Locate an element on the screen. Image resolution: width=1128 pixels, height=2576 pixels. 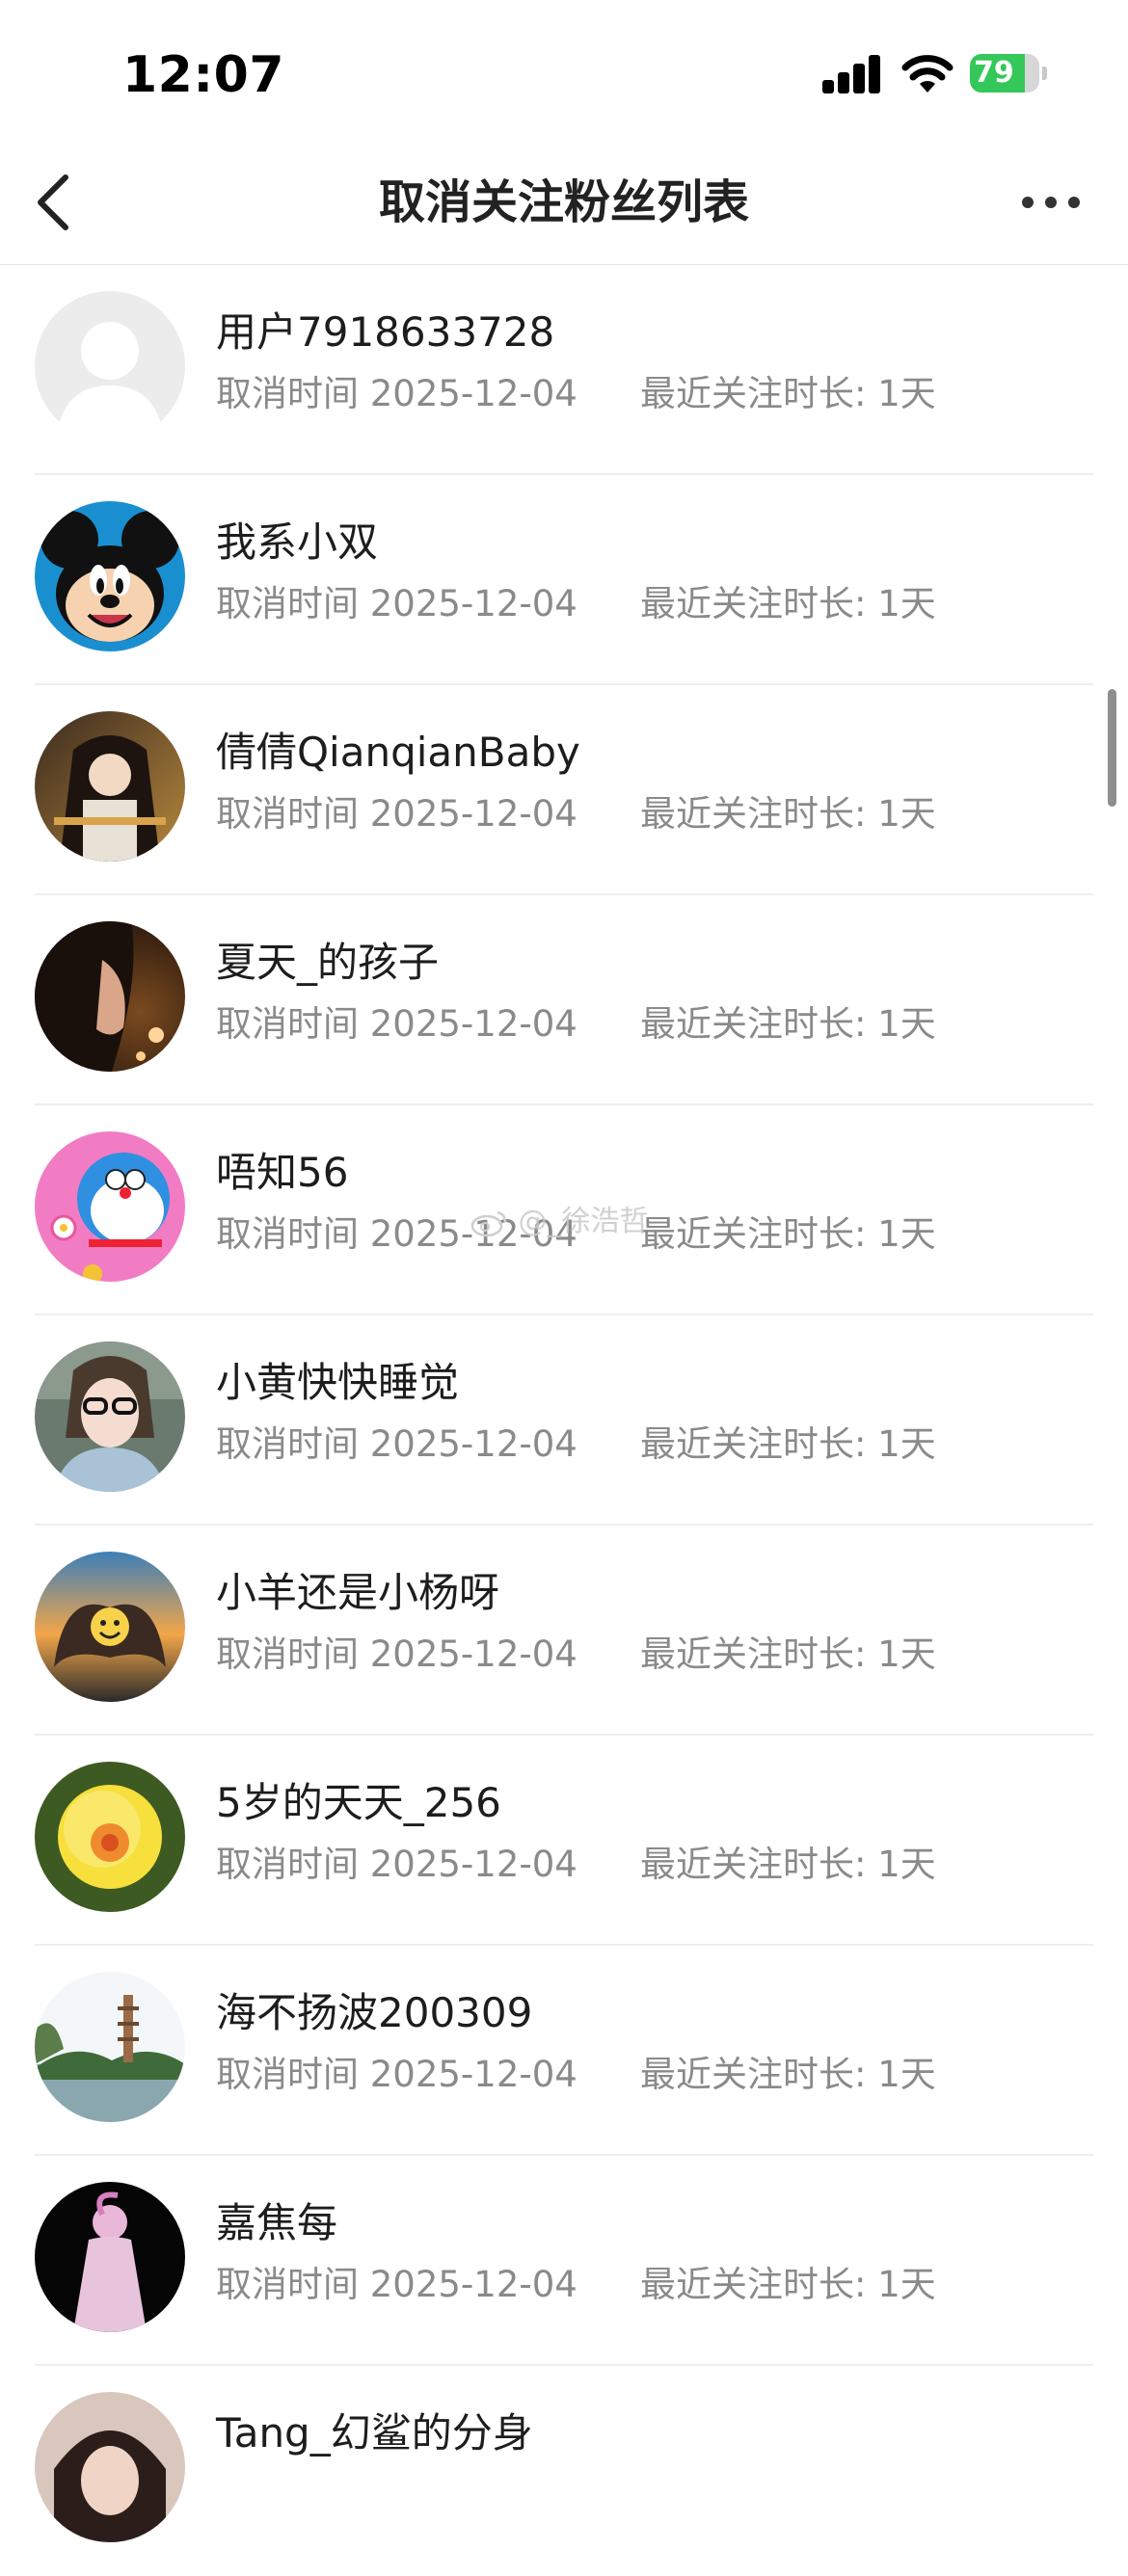
fan-name: 5岁的天天_256 is located at coordinates (358, 1802).